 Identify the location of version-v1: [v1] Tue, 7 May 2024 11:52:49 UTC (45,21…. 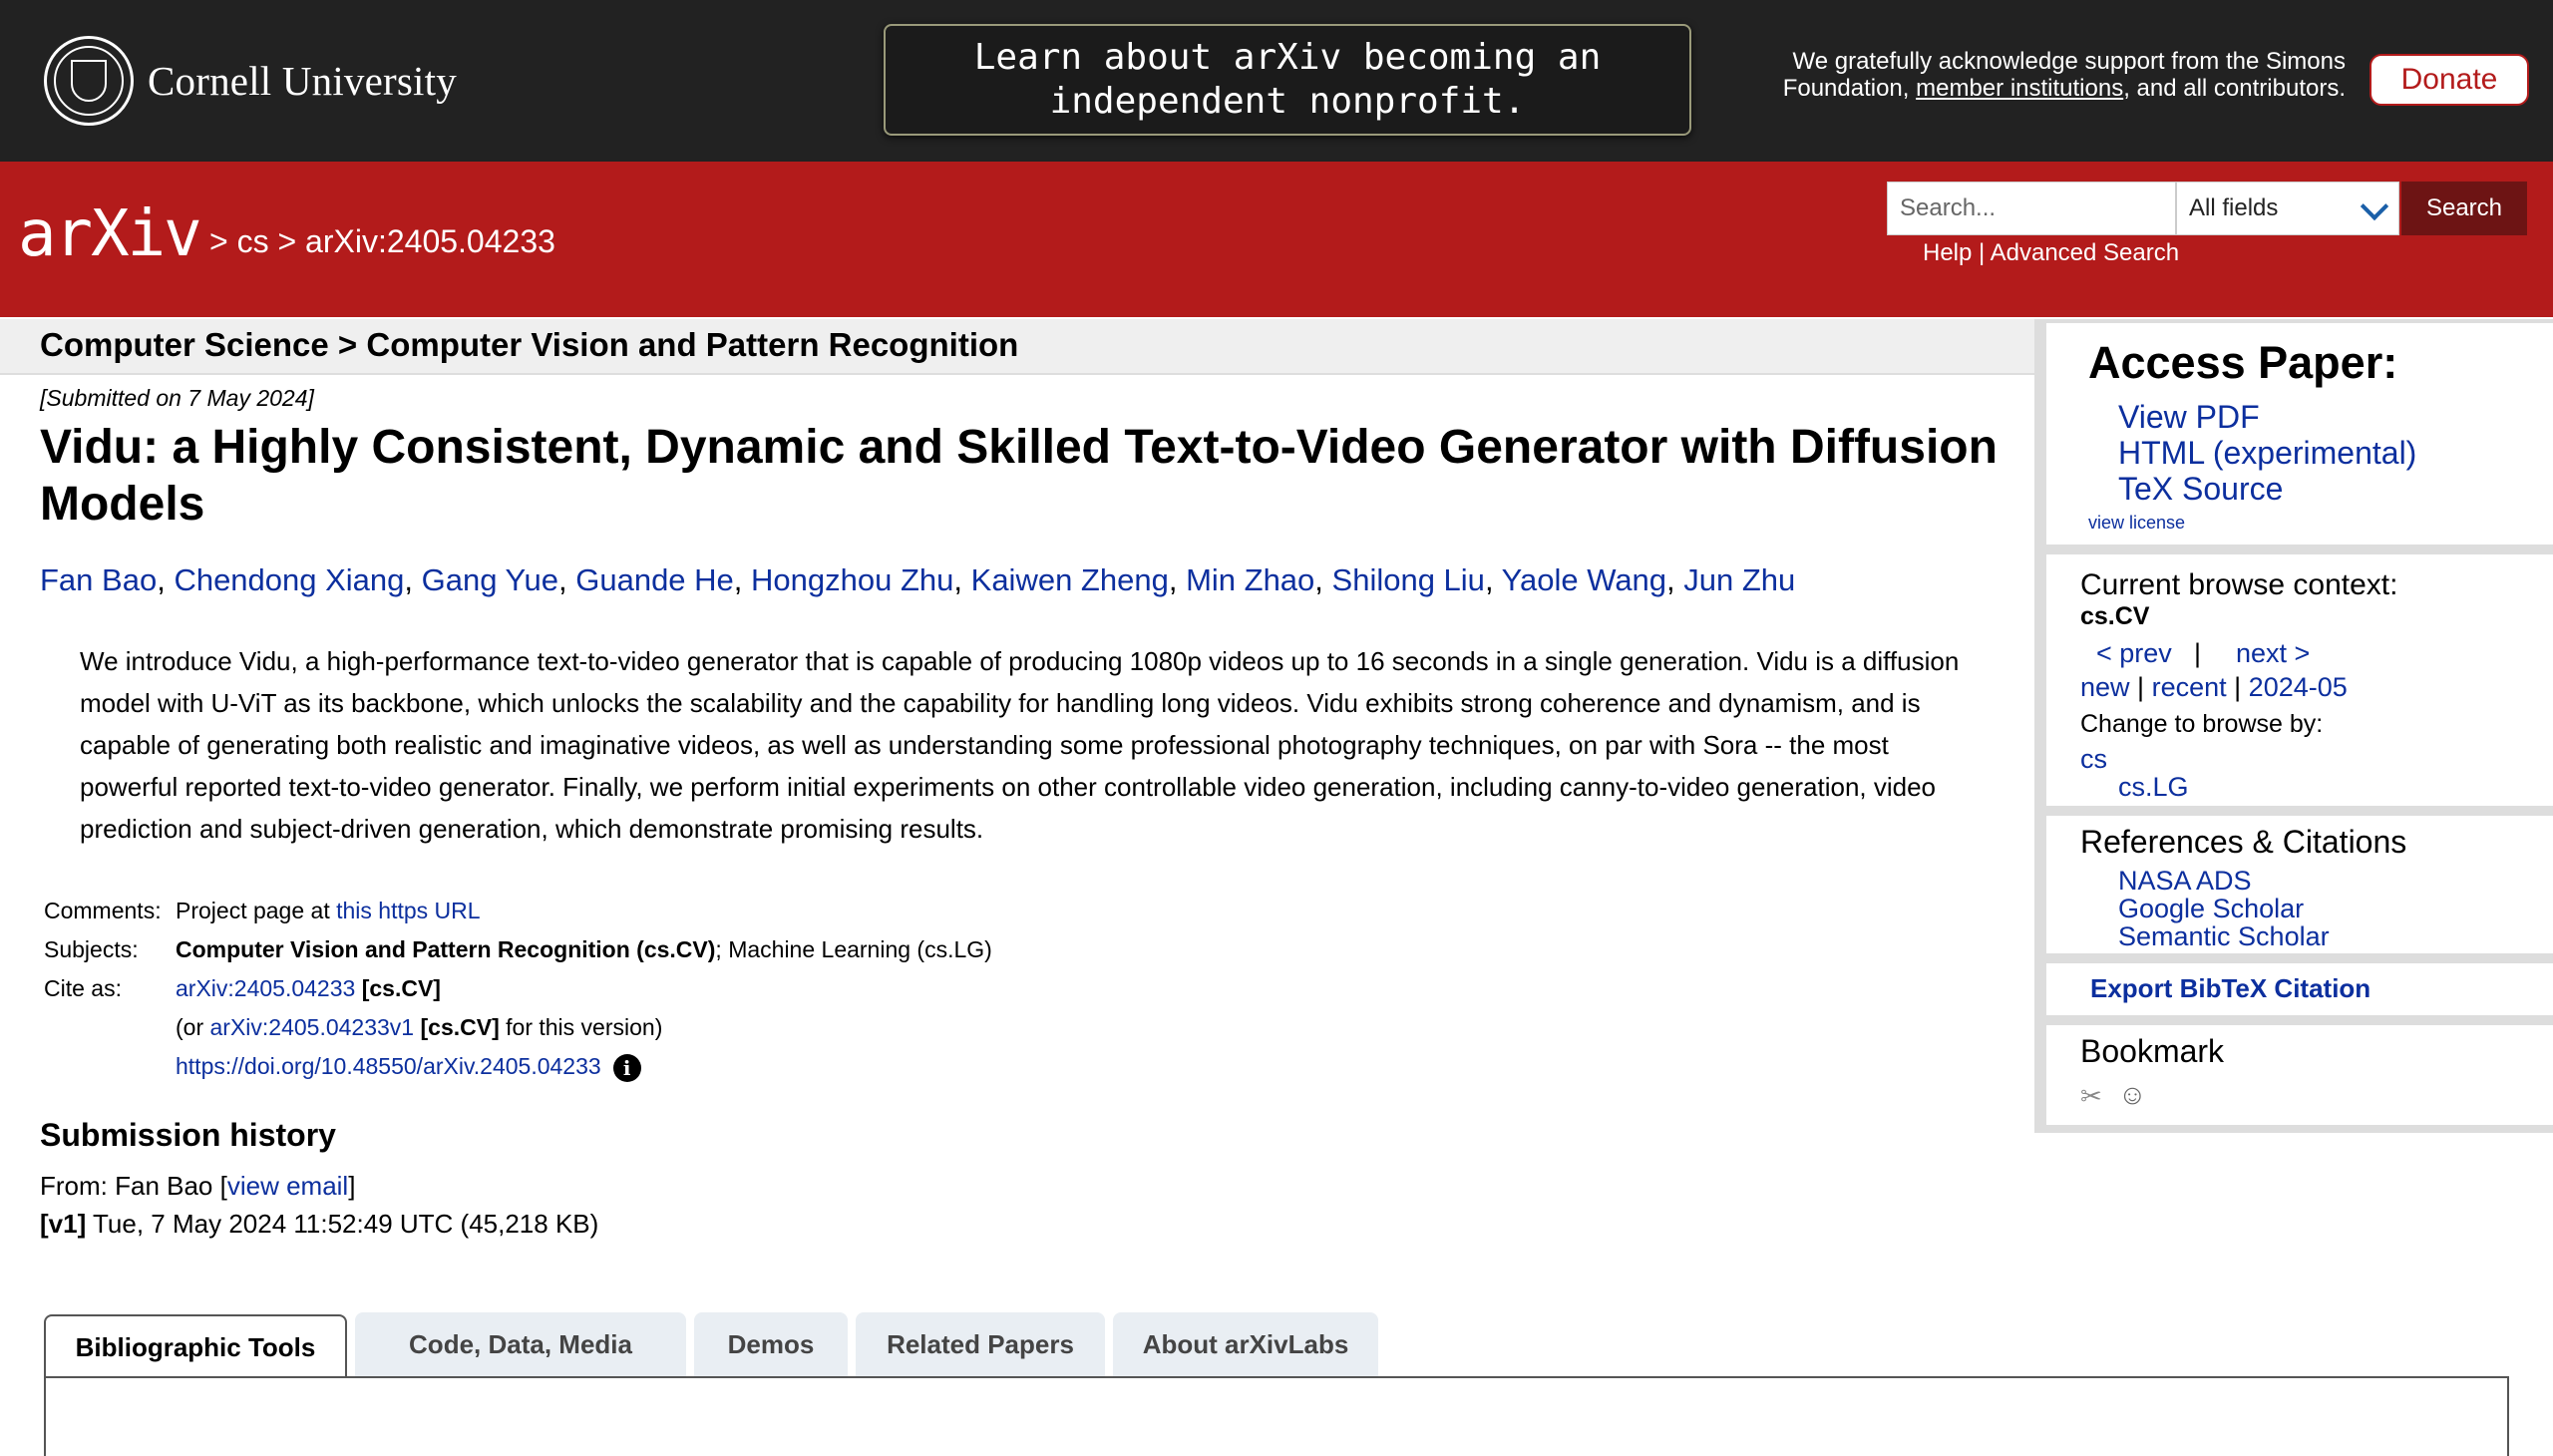
(319, 1224).